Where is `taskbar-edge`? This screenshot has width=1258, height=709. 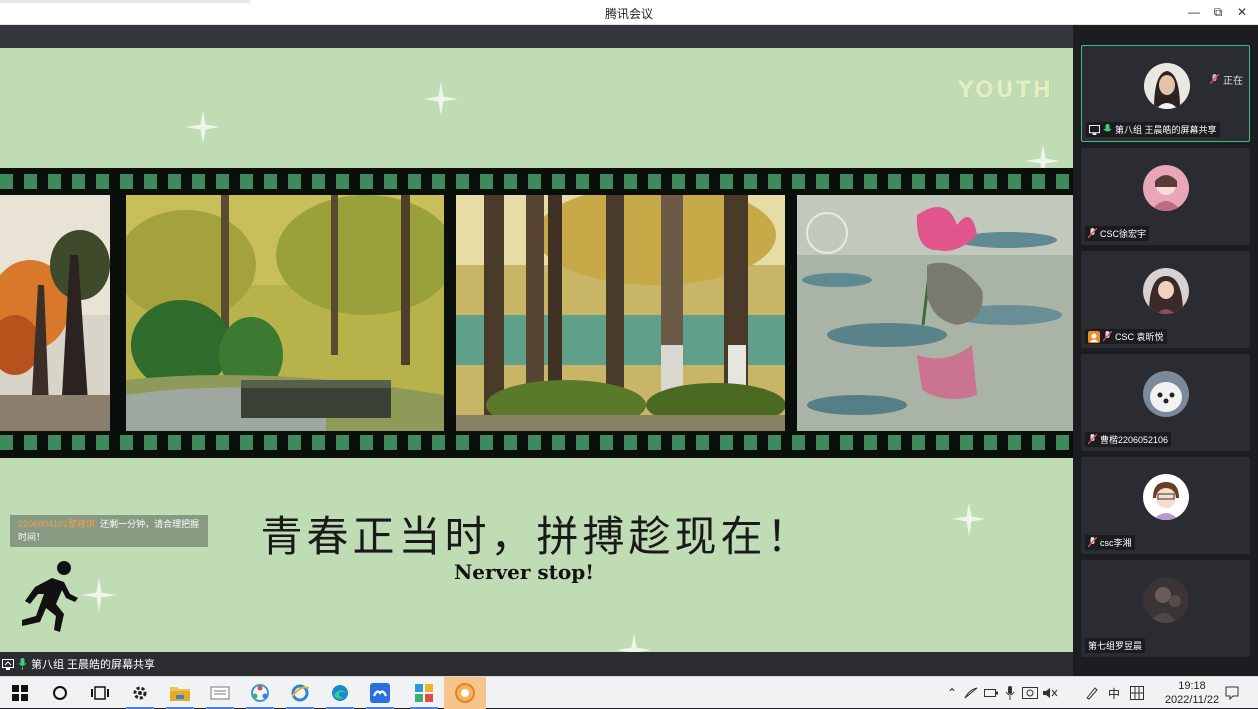
taskbar-edge is located at coordinates (340, 693).